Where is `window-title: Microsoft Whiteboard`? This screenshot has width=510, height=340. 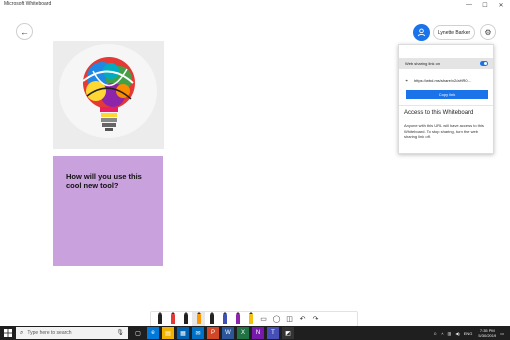 window-title: Microsoft Whiteboard is located at coordinates (28, 4).